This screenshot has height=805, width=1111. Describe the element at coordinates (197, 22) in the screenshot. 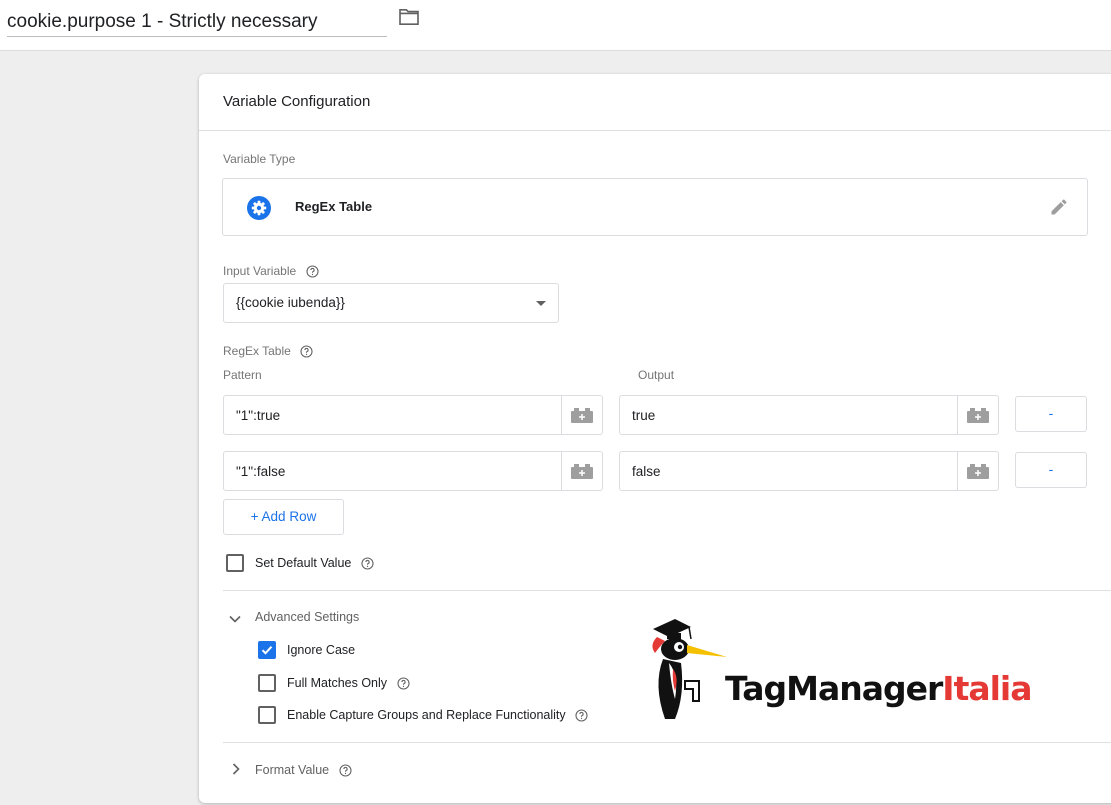

I see `variable-name-input` at that location.